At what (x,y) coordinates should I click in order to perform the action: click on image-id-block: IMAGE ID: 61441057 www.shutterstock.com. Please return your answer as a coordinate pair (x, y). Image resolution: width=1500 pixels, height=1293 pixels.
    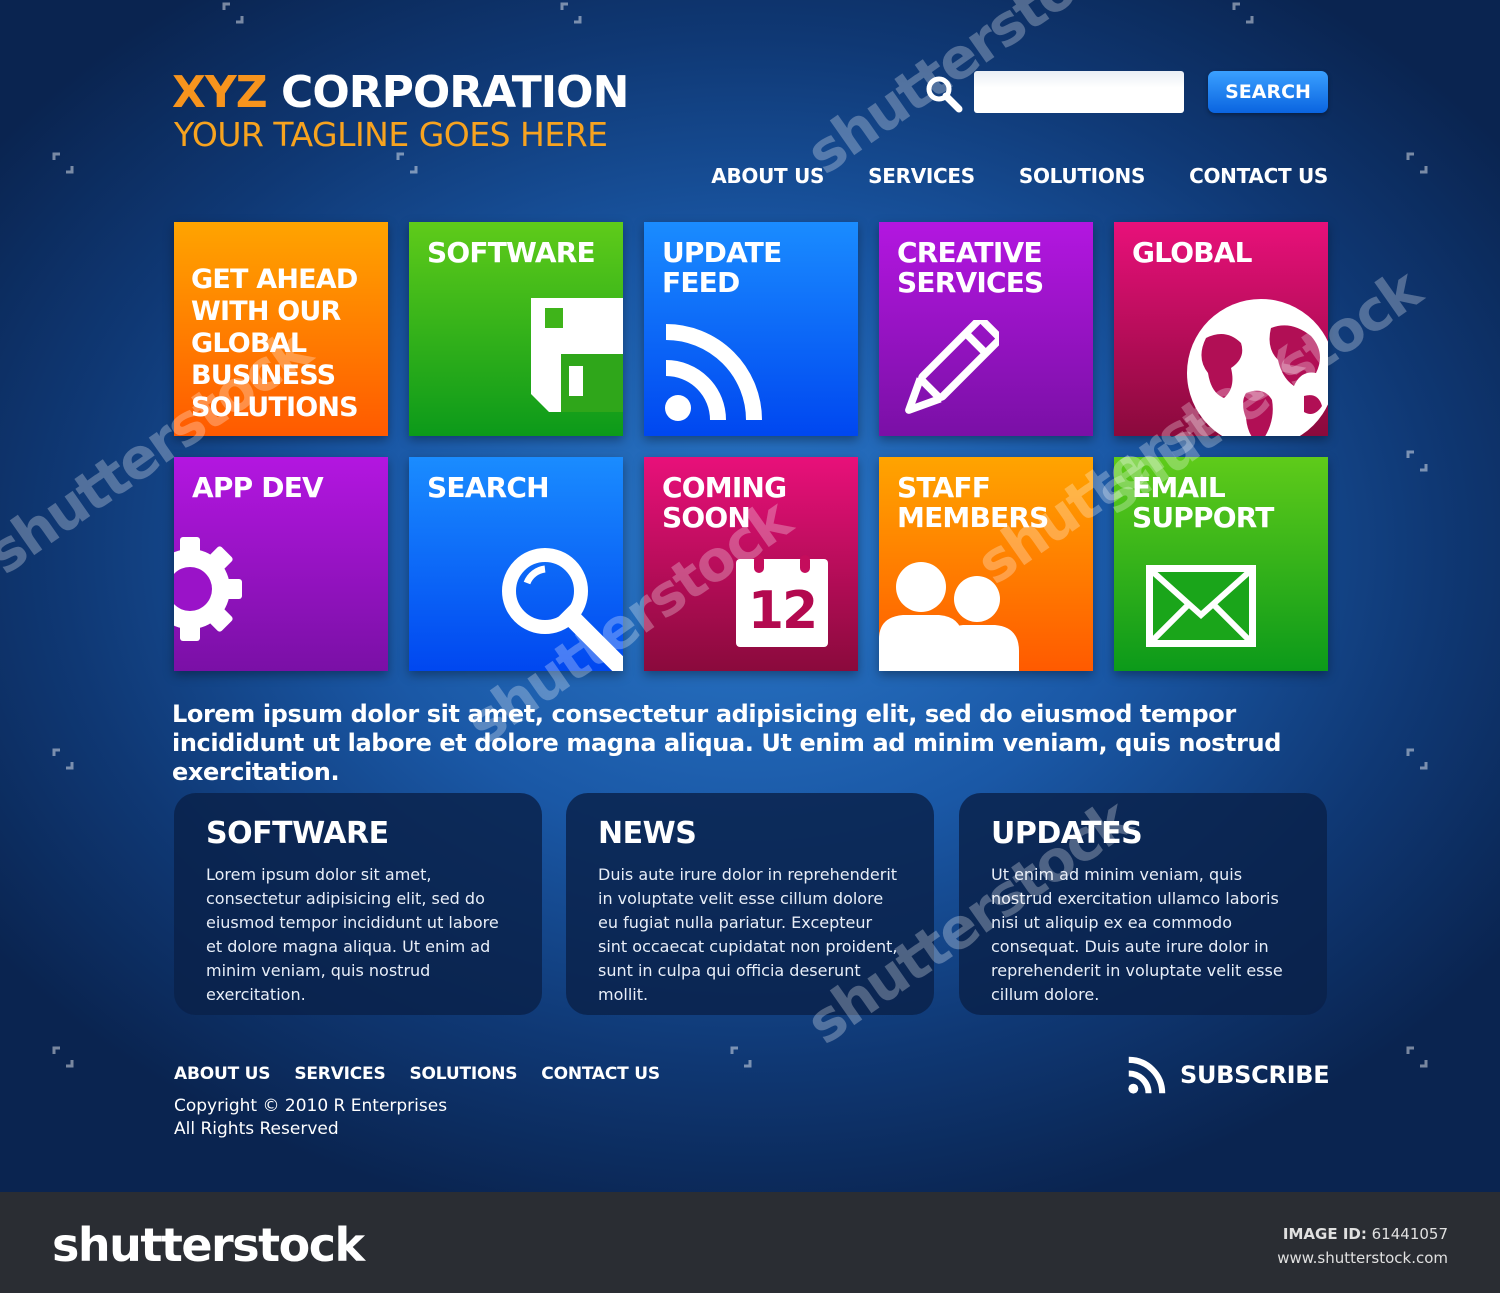
    Looking at the image, I should click on (1362, 1246).